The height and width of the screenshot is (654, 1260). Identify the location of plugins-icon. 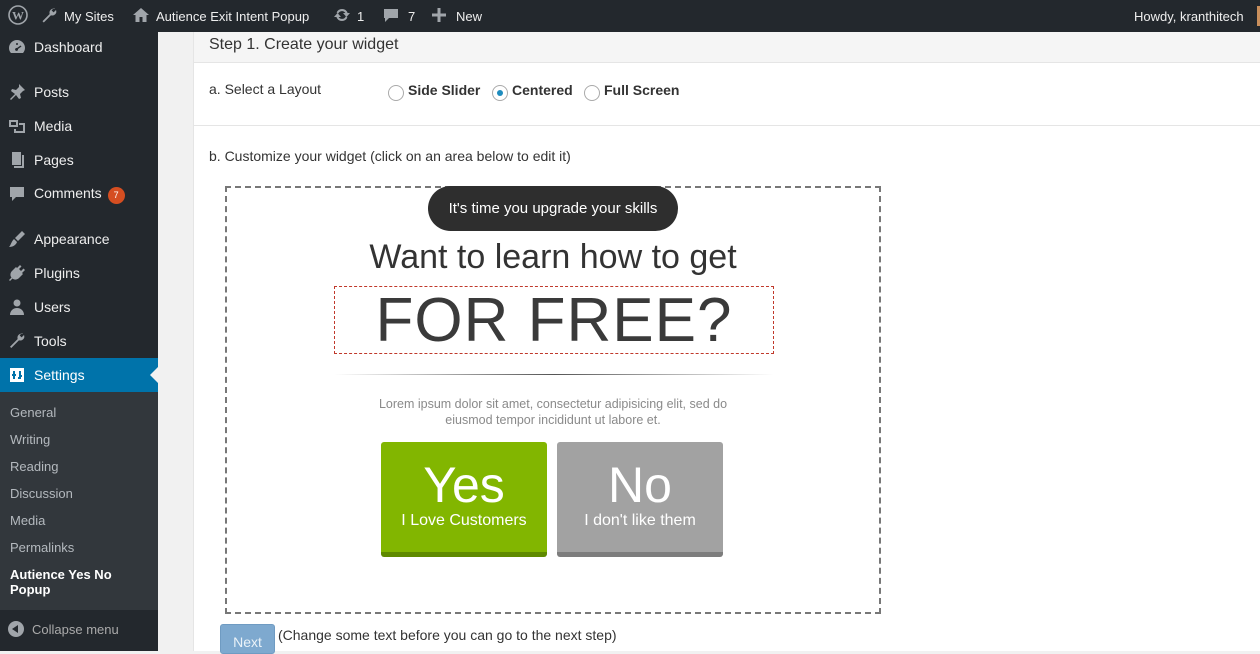
(17, 273).